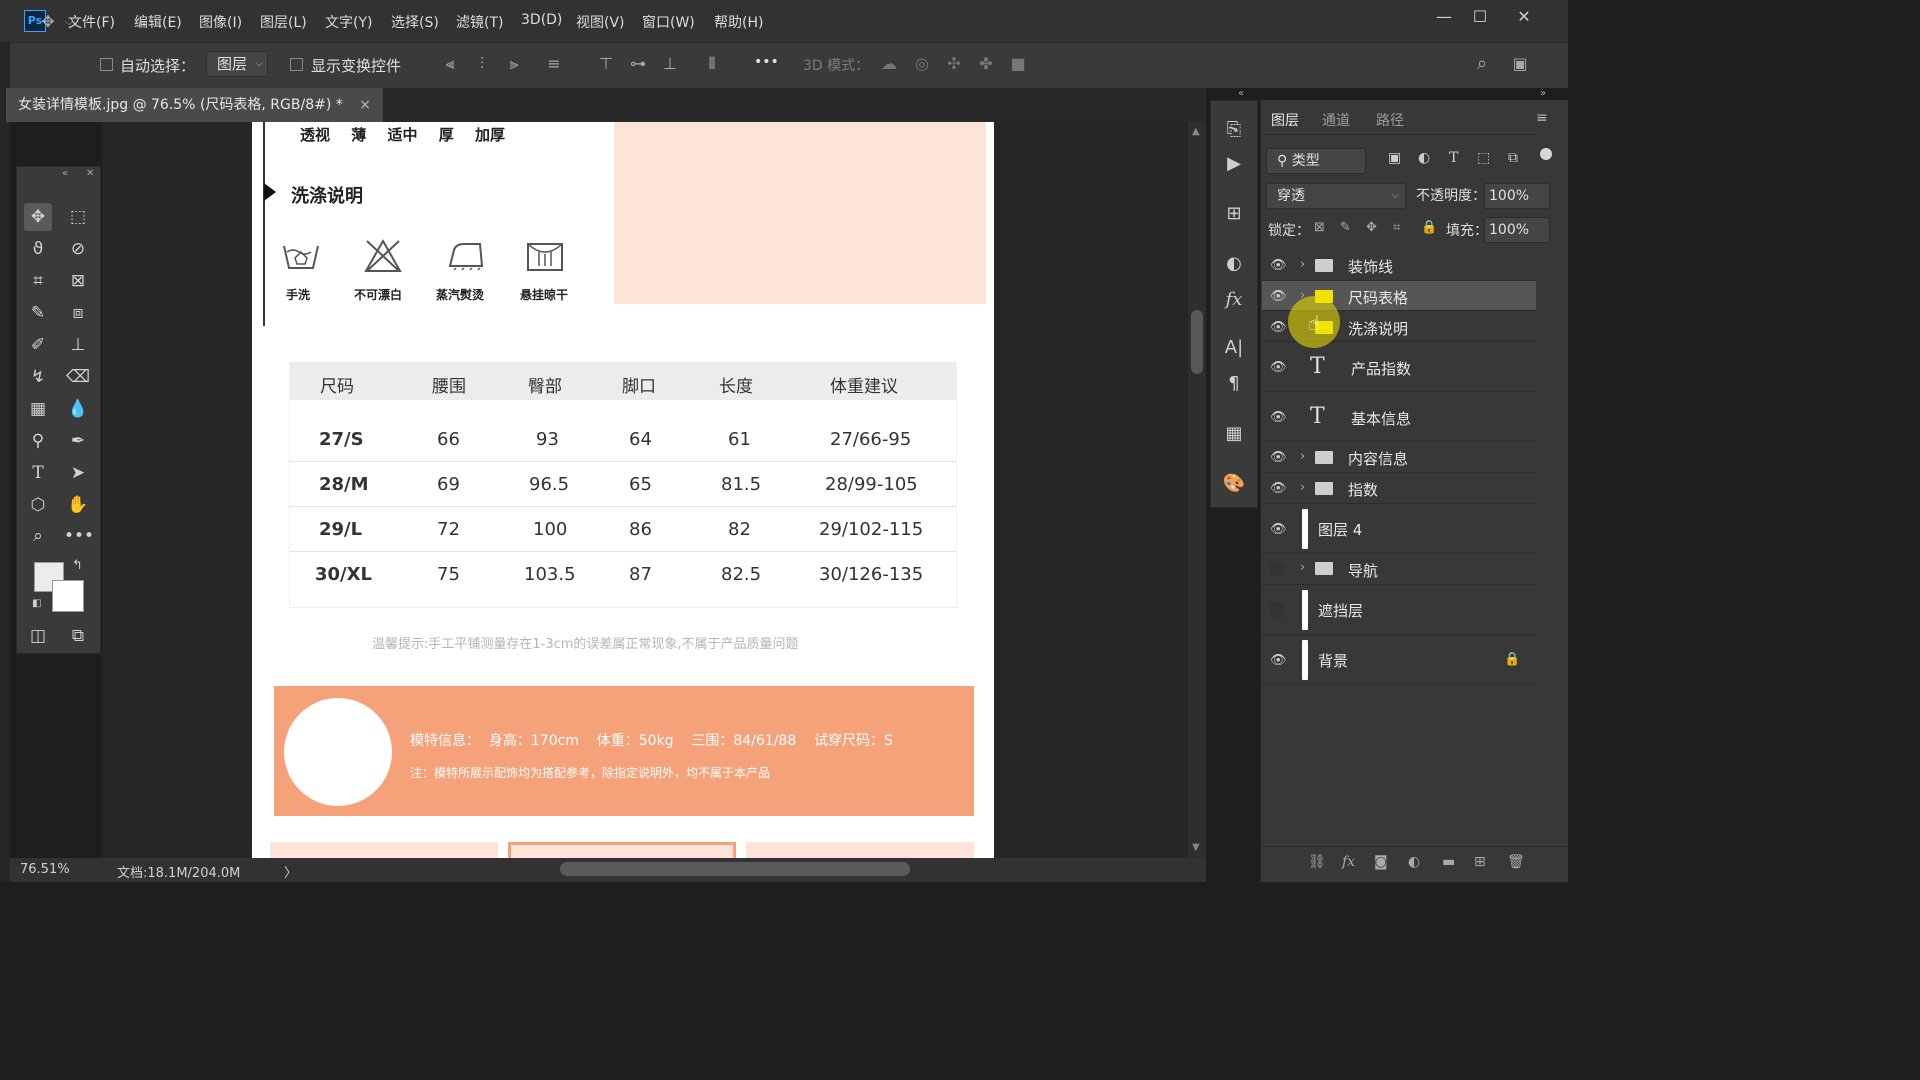 The width and height of the screenshot is (1920, 1080). I want to click on move-tool-icon: ✥, so click(38, 217).